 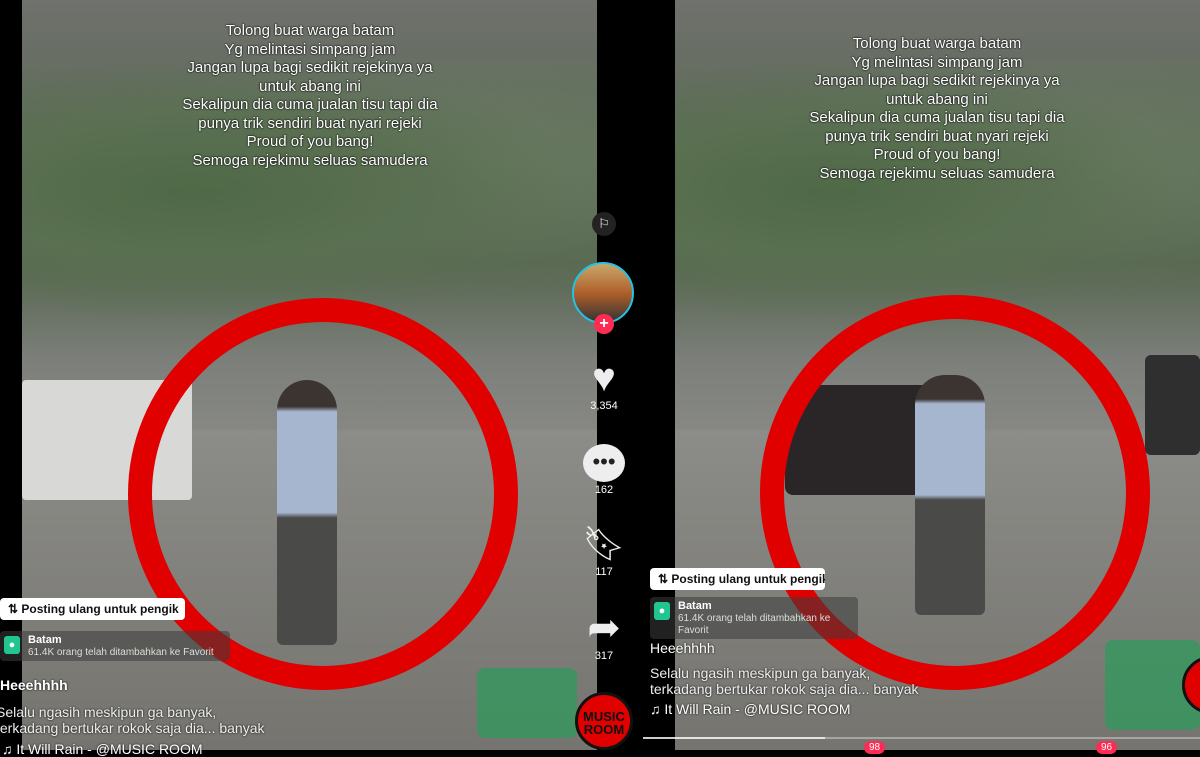 What do you see at coordinates (604, 490) in the screenshot?
I see `comment-count: 162` at bounding box center [604, 490].